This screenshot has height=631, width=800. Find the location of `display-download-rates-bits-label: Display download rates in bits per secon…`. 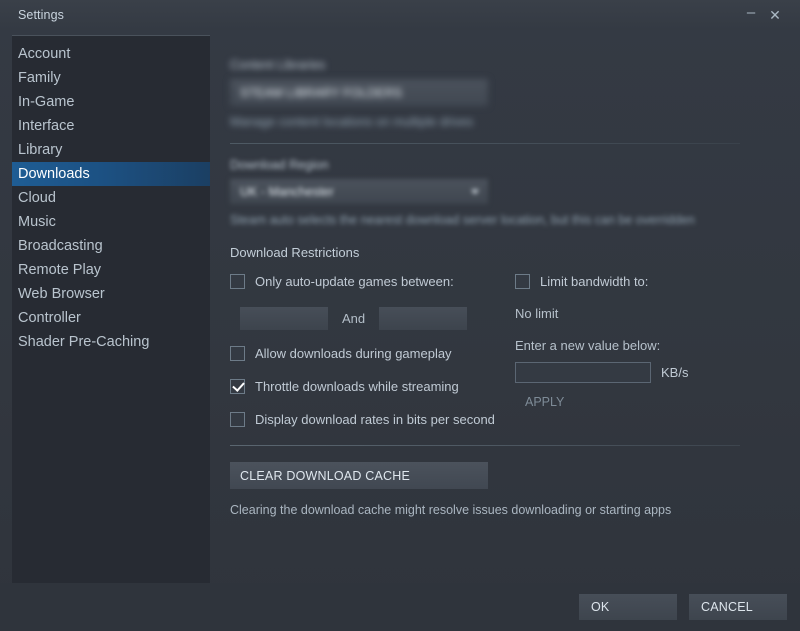

display-download-rates-bits-label: Display download rates in bits per secon… is located at coordinates (375, 419).